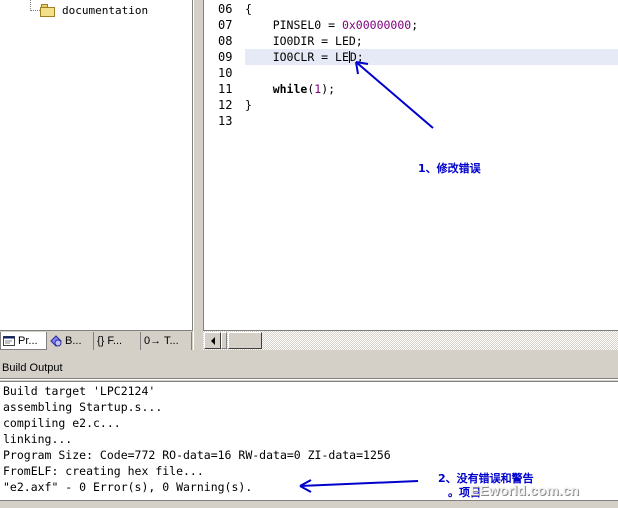  What do you see at coordinates (79, 391) in the screenshot?
I see `output-line: Build target 'LPC2124'` at bounding box center [79, 391].